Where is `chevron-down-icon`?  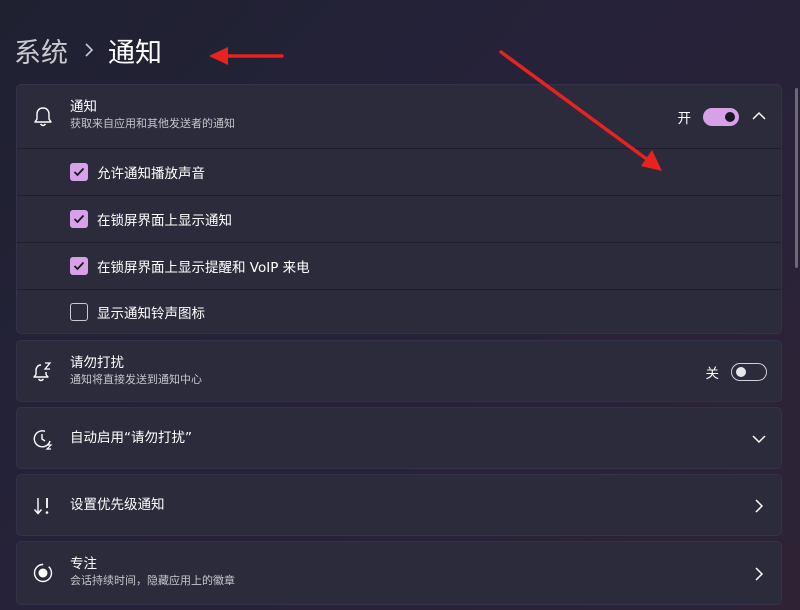
chevron-down-icon is located at coordinates (759, 439).